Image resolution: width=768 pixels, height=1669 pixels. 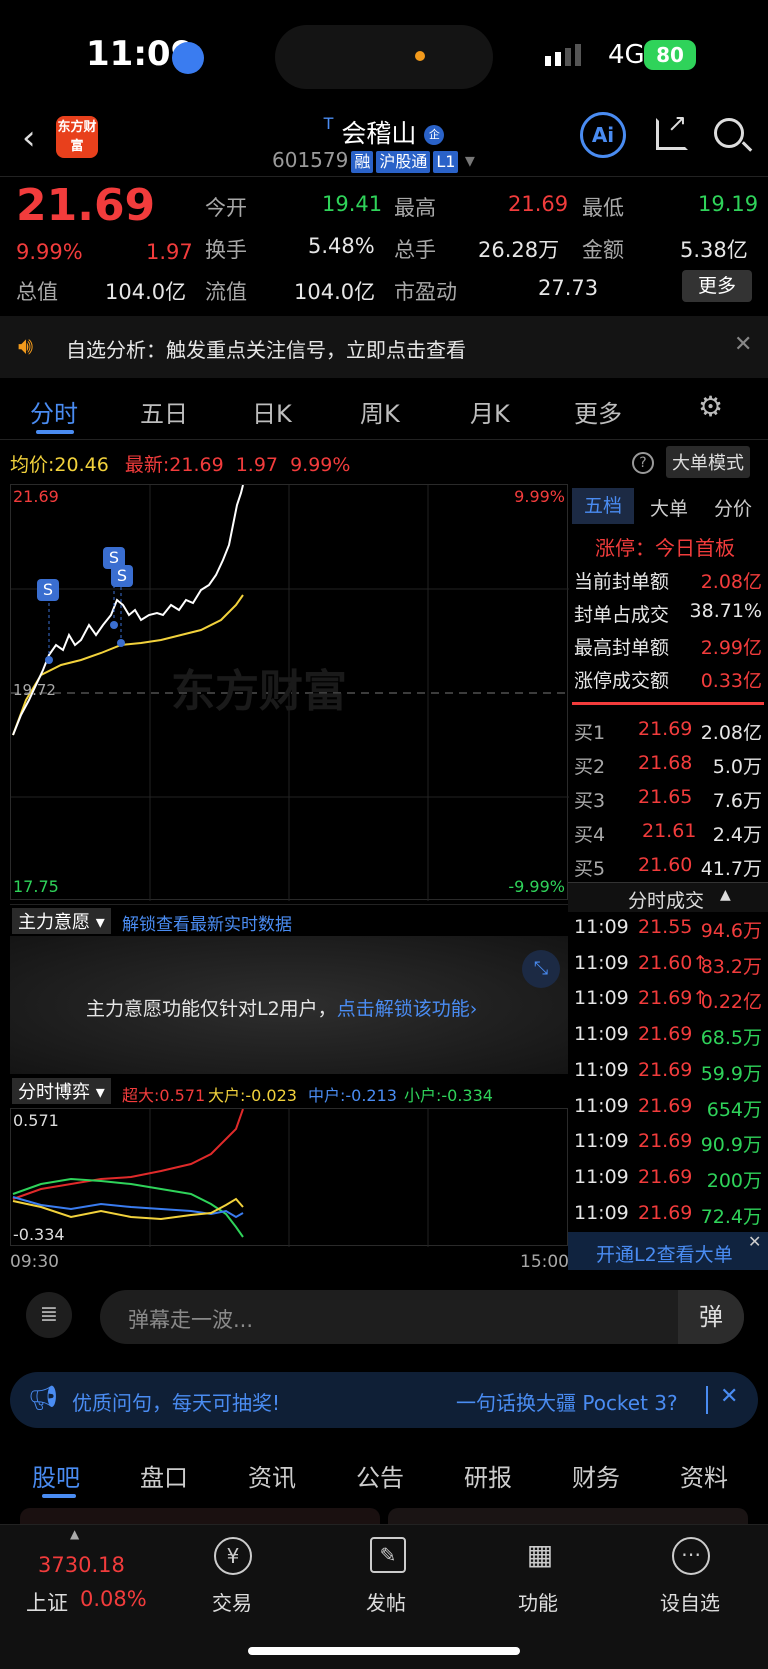 What do you see at coordinates (147, 465) in the screenshot?
I see `last-label: 最新:` at bounding box center [147, 465].